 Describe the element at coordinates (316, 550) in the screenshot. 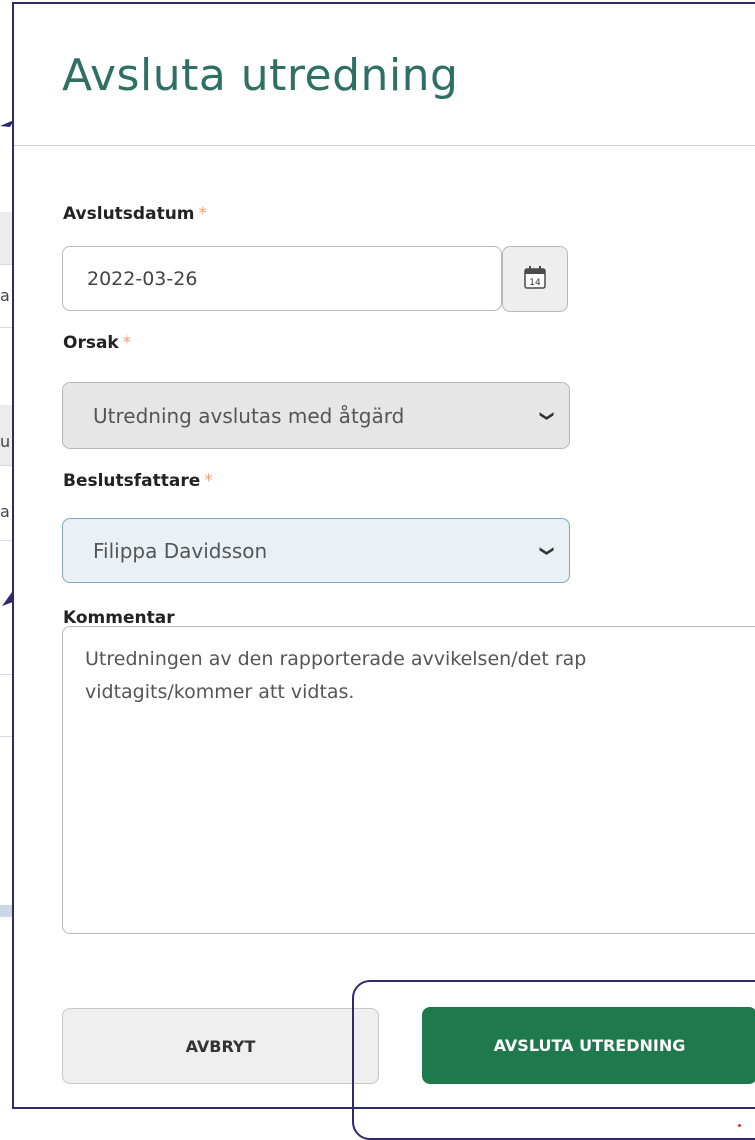

I see `beslutsfattare-select: Filippa Davidsson ❯` at that location.